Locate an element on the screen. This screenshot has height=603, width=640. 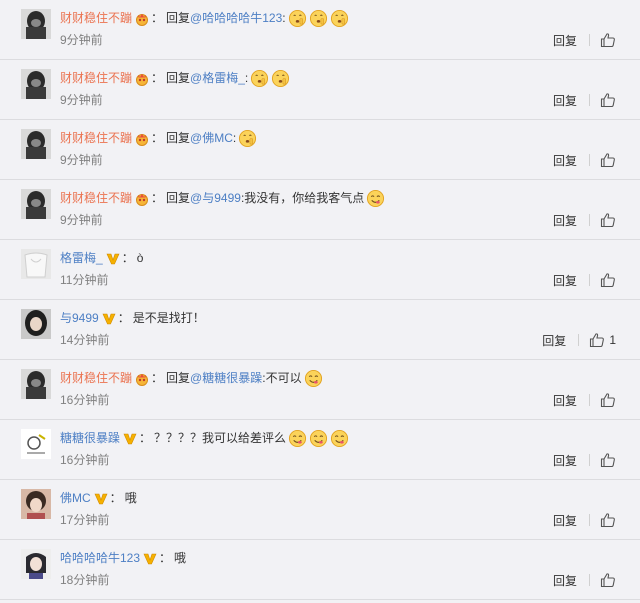
username-link: 格雷梅_ is located at coordinates (81, 258).